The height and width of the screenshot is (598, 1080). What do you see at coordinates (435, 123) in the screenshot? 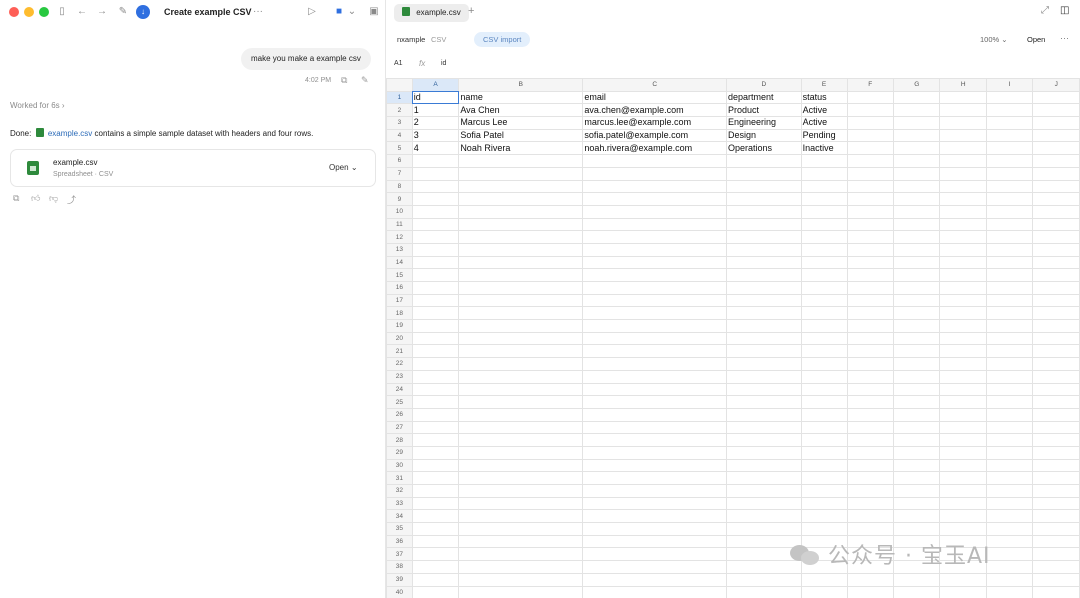
I see `cell-a3: 2` at bounding box center [435, 123].